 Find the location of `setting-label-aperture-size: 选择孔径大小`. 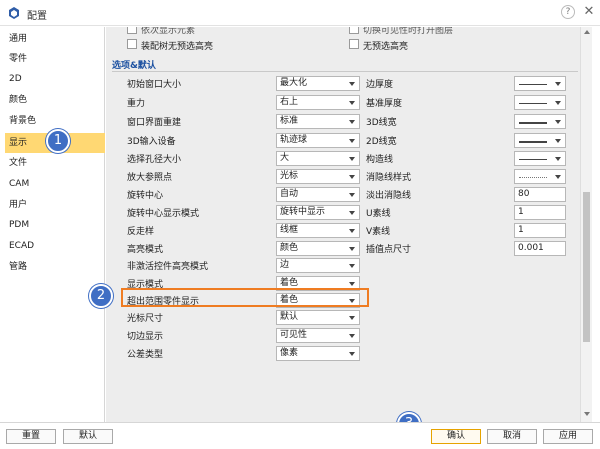

setting-label-aperture-size: 选择孔径大小 is located at coordinates (154, 160).